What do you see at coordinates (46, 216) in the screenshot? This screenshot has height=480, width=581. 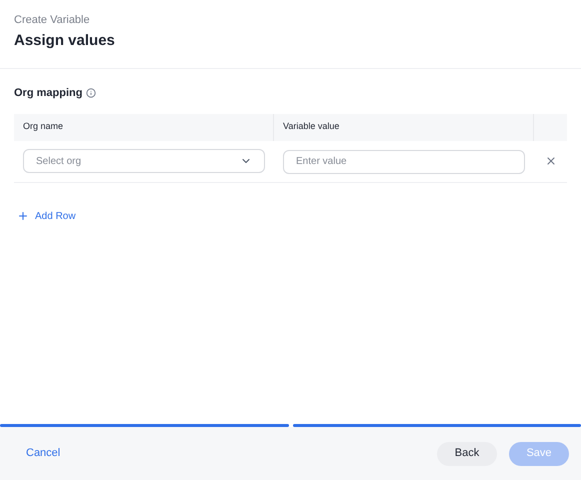 I see `add-row-button: Add Row` at bounding box center [46, 216].